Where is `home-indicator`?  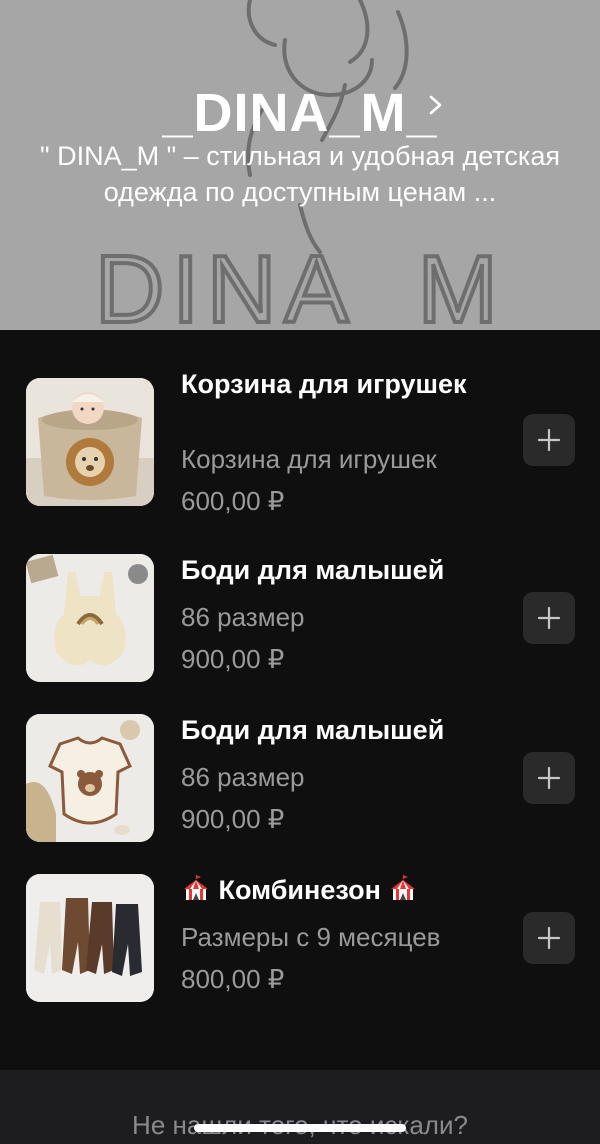
home-indicator is located at coordinates (300, 1128).